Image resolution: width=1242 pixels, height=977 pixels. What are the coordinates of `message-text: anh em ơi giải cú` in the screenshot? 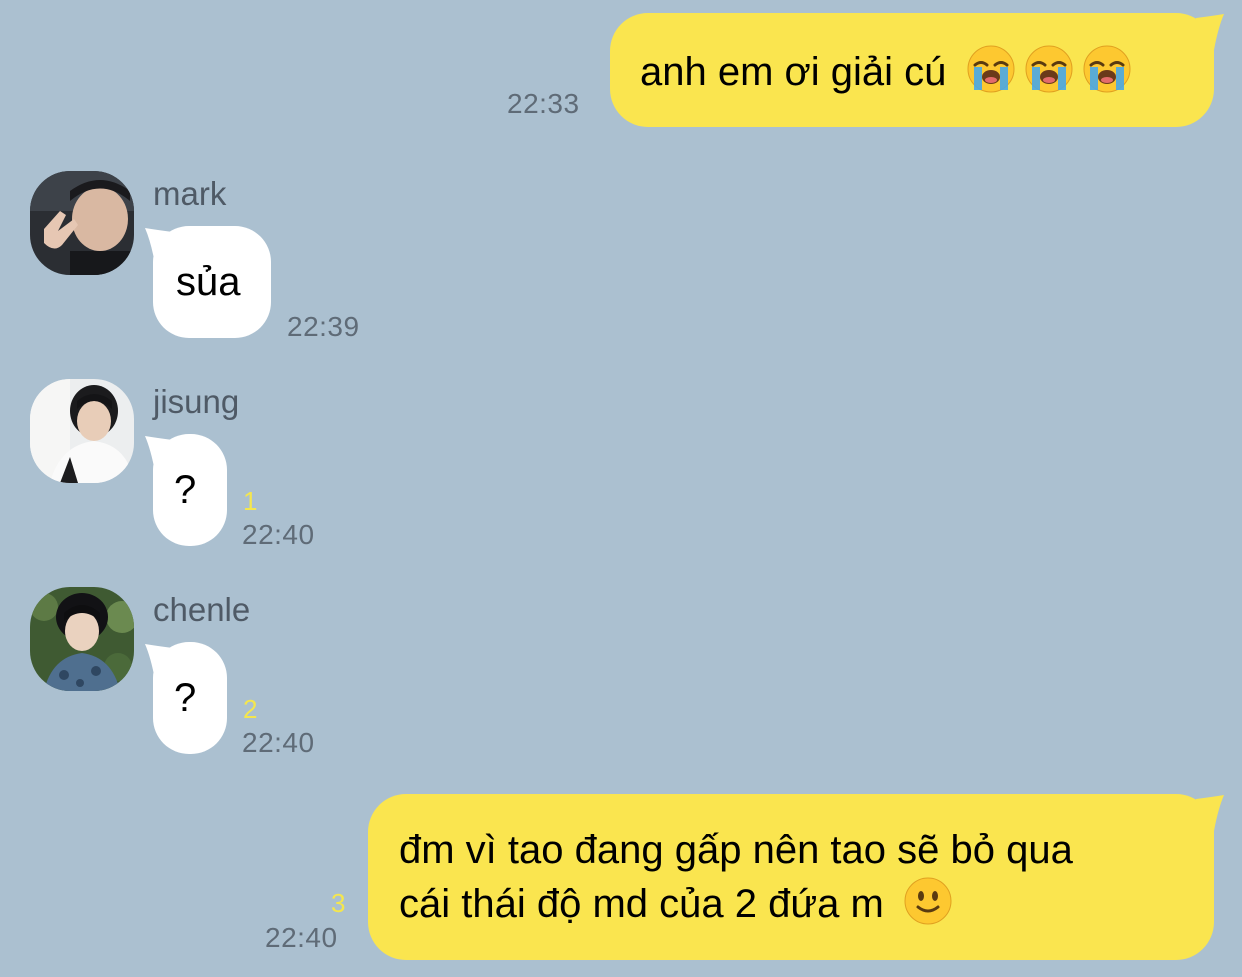 It's located at (793, 72).